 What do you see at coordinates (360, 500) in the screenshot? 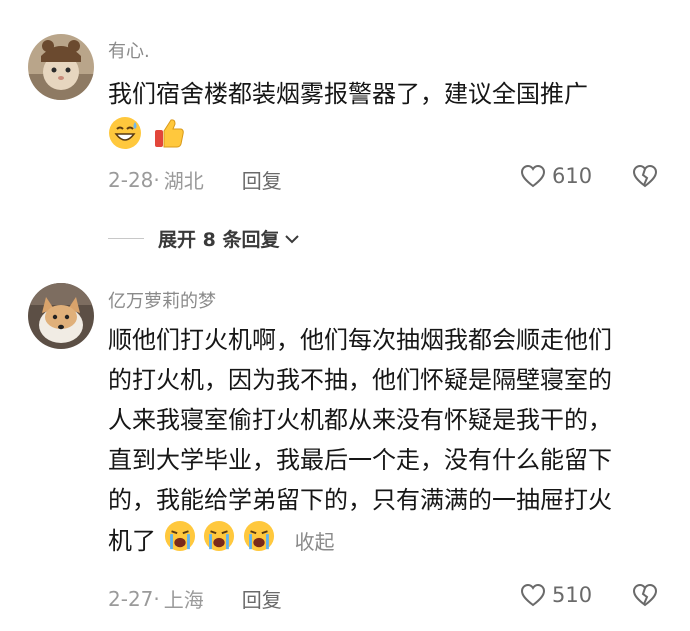
I see `comment-line: 的，我能给学弟留下的，只有满满的一抽屉打火` at bounding box center [360, 500].